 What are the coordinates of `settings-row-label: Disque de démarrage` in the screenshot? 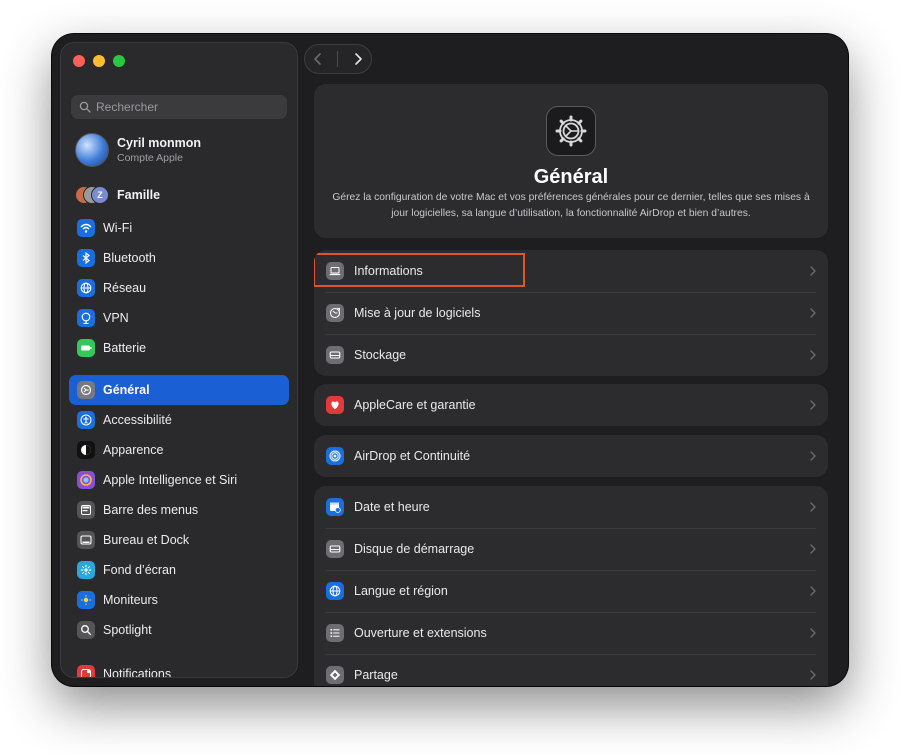 It's located at (414, 549).